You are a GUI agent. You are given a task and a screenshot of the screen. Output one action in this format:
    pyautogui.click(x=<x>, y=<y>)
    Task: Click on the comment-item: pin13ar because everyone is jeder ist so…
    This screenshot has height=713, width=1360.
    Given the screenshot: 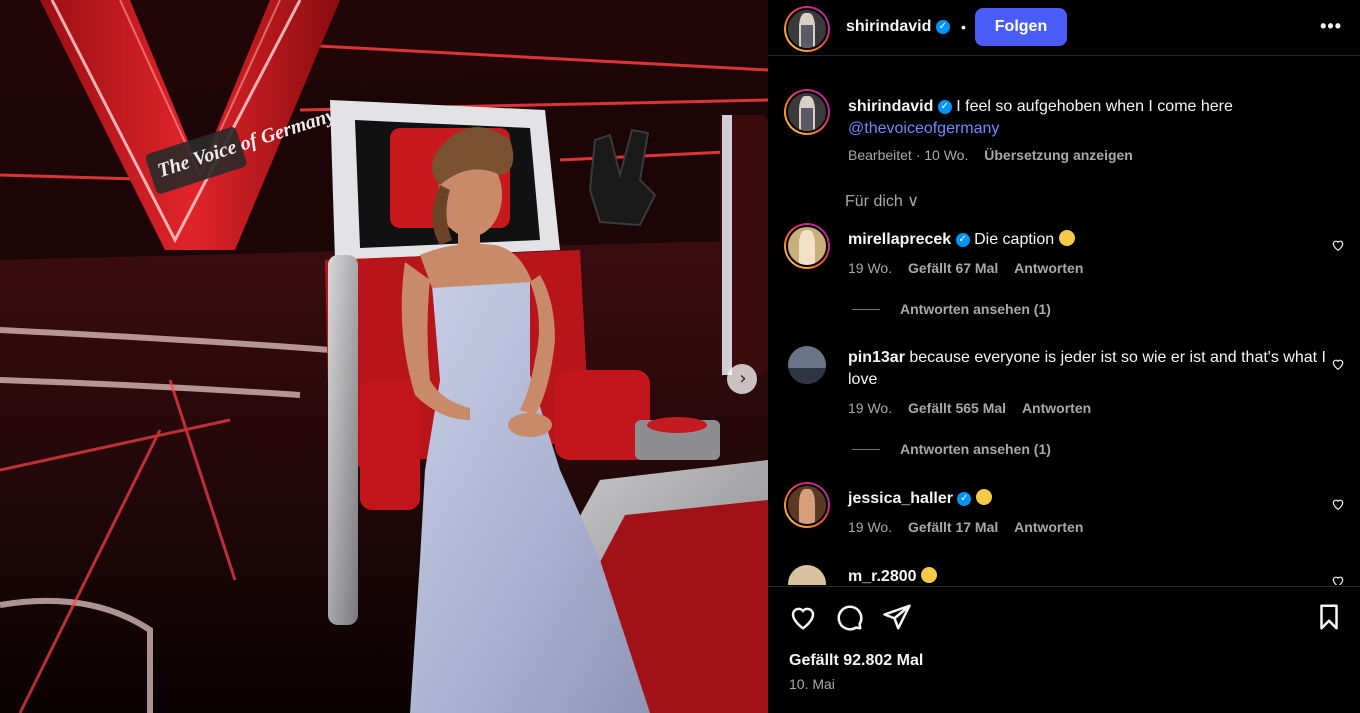 What is the action you would take?
    pyautogui.click(x=1088, y=369)
    